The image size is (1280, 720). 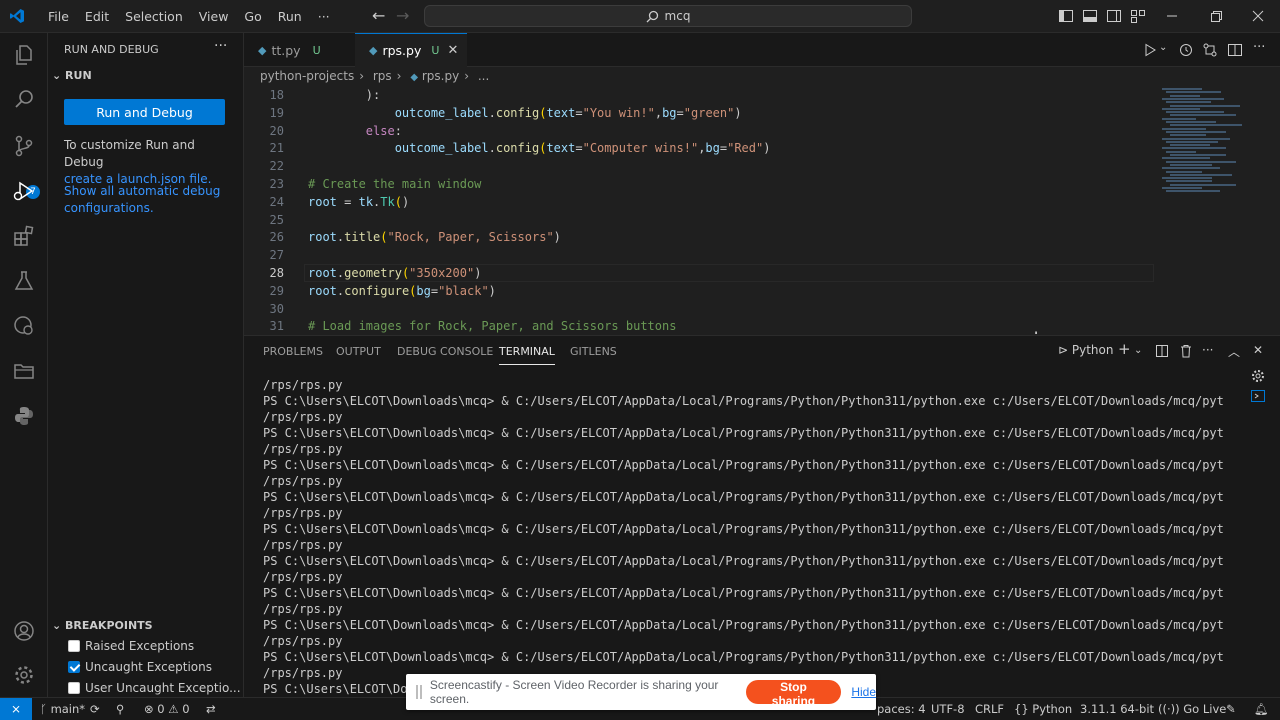 What do you see at coordinates (1207, 351) in the screenshot?
I see `panel-more-actions: ···` at bounding box center [1207, 351].